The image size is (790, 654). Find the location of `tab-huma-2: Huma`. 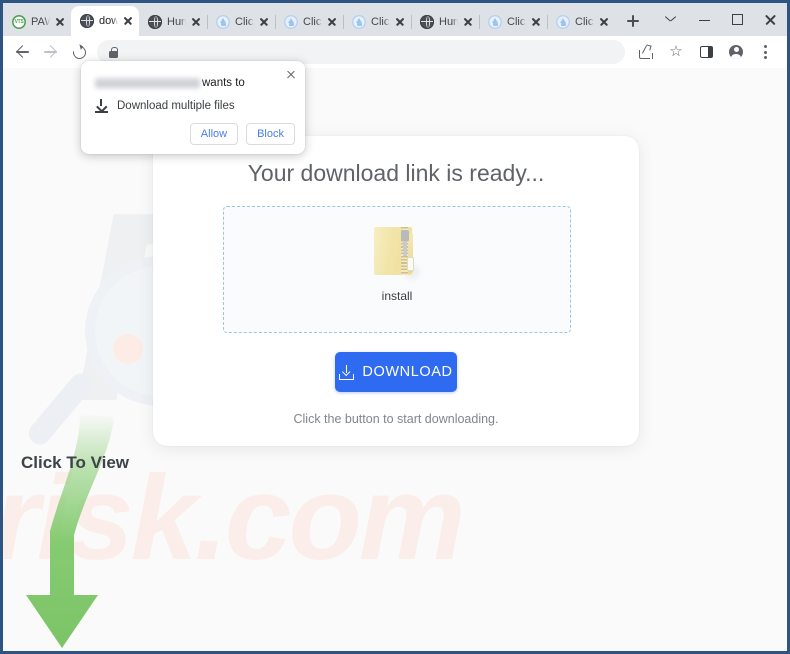

tab-huma-2: Huma is located at coordinates (445, 21).